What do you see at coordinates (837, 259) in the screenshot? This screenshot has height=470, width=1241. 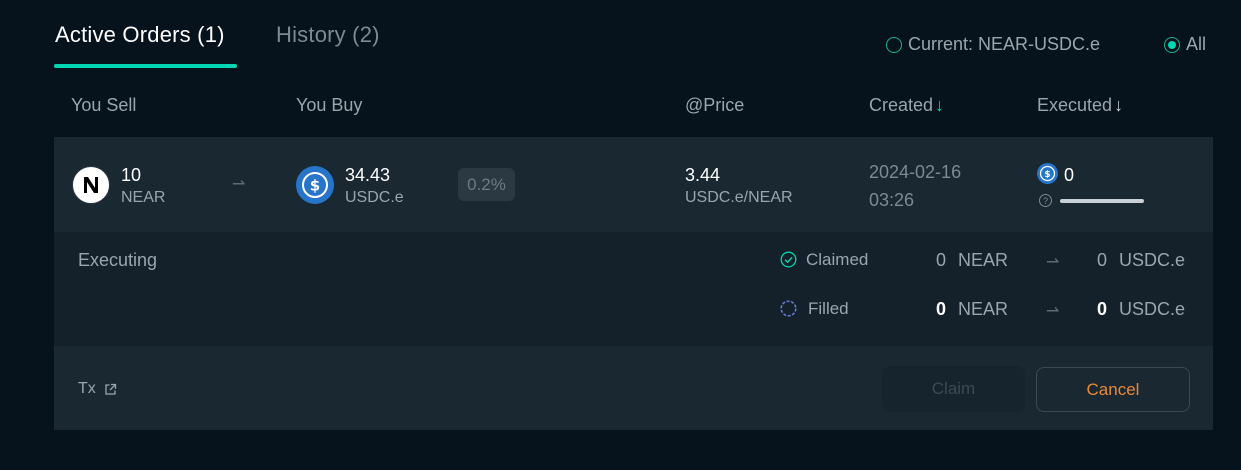 I see `claimed-label: Claimed` at bounding box center [837, 259].